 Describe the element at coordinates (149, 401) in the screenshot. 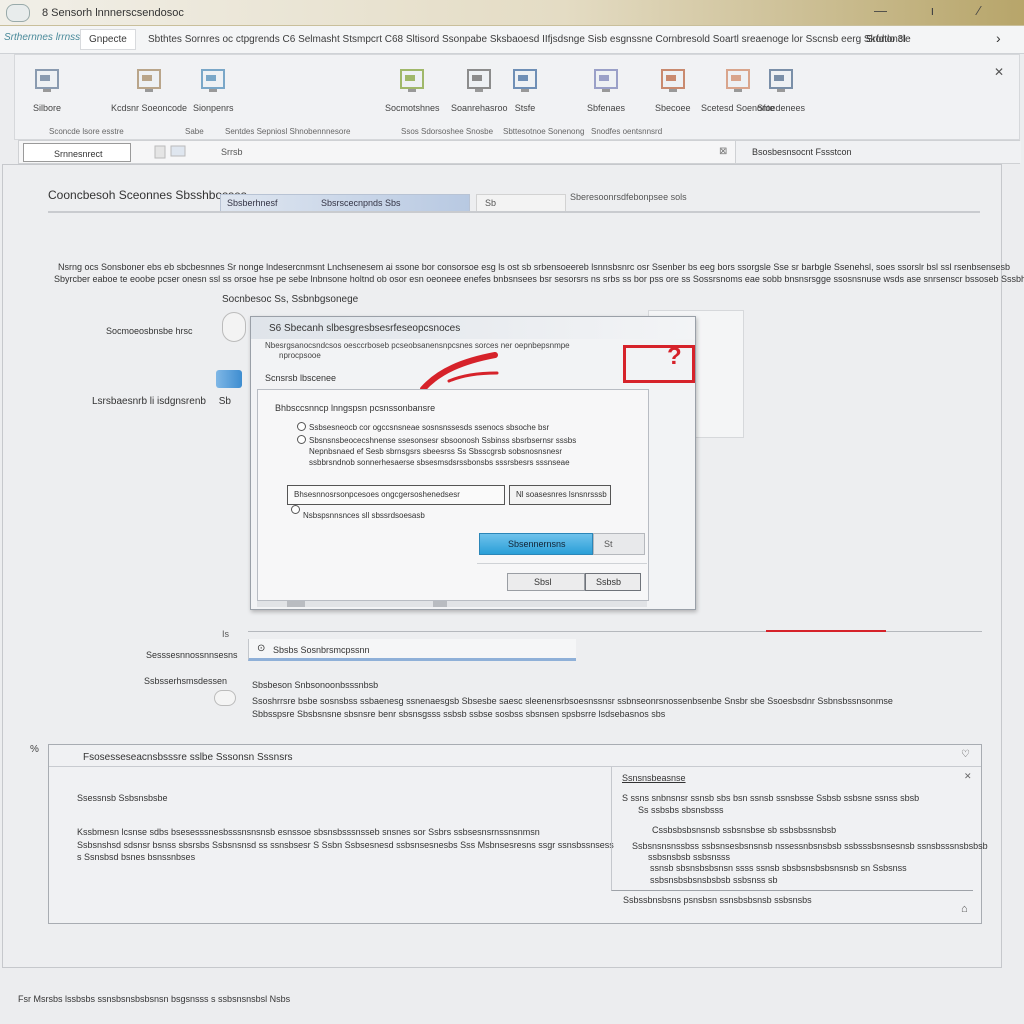

I see `field-2-label-text: Lsrsbaesnrb li isdgnsrenb` at that location.